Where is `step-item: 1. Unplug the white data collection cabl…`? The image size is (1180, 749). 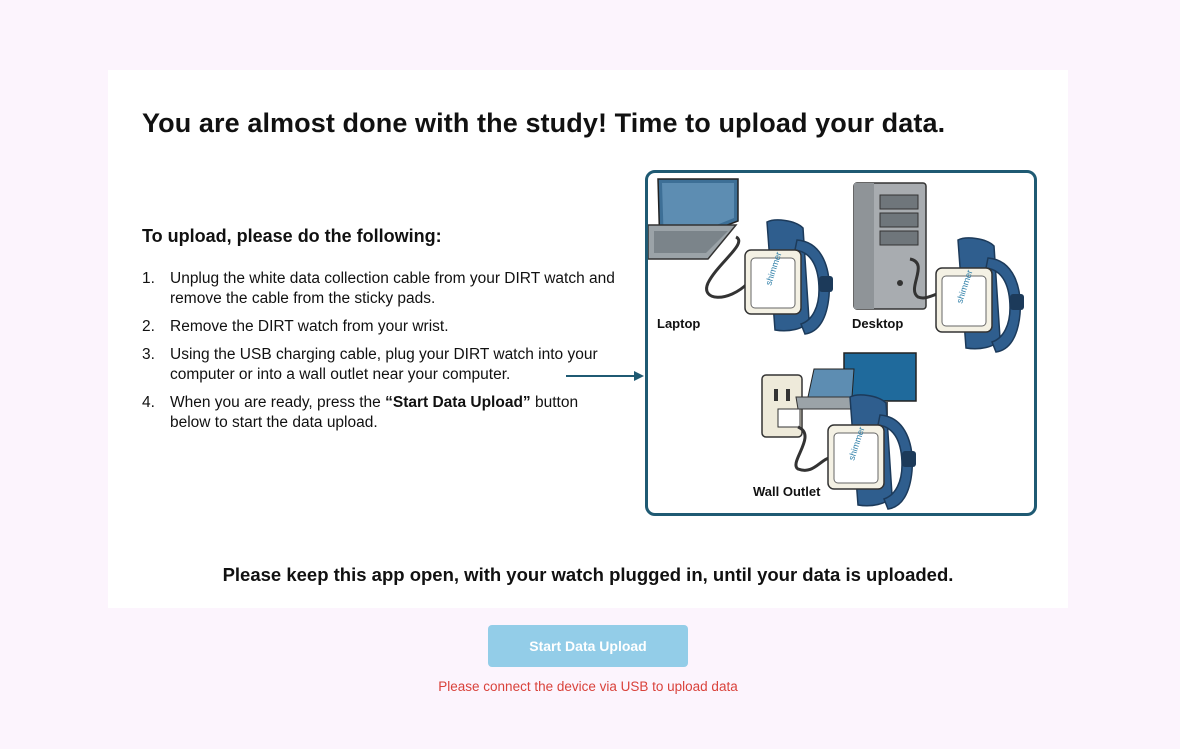
step-item: 1. Unplug the white data collection cabl… is located at coordinates (382, 289).